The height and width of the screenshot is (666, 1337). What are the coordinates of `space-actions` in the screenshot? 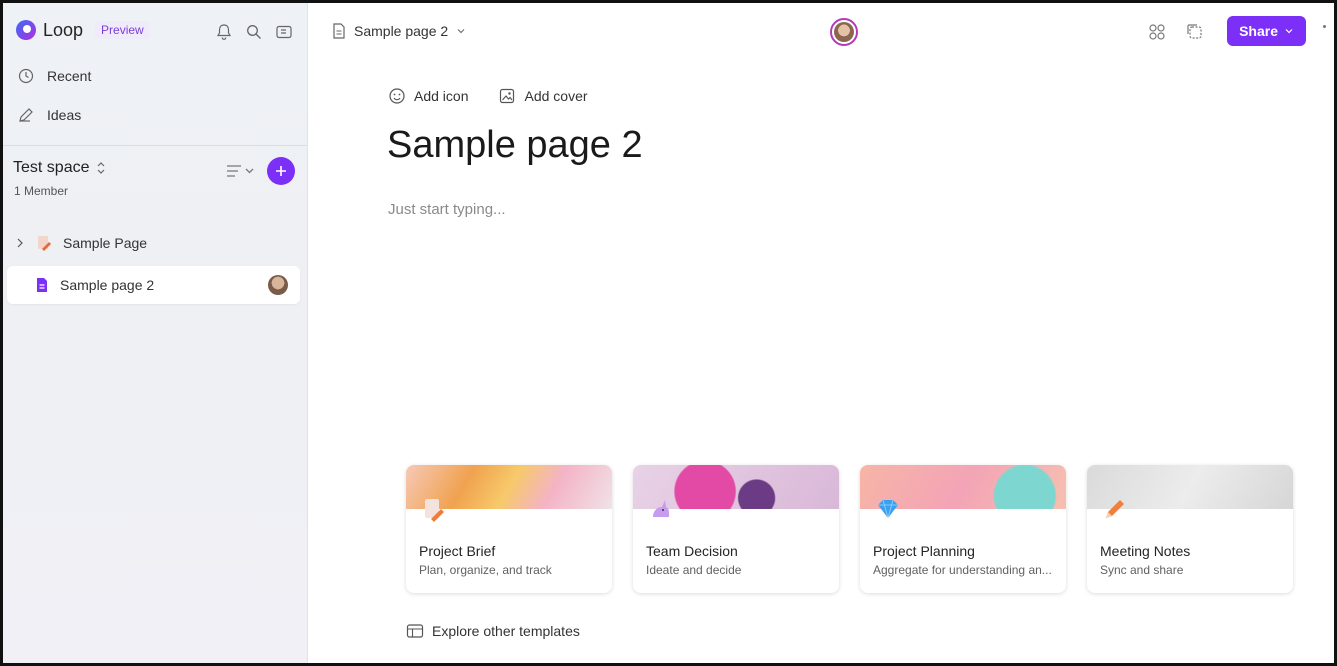 It's located at (260, 171).